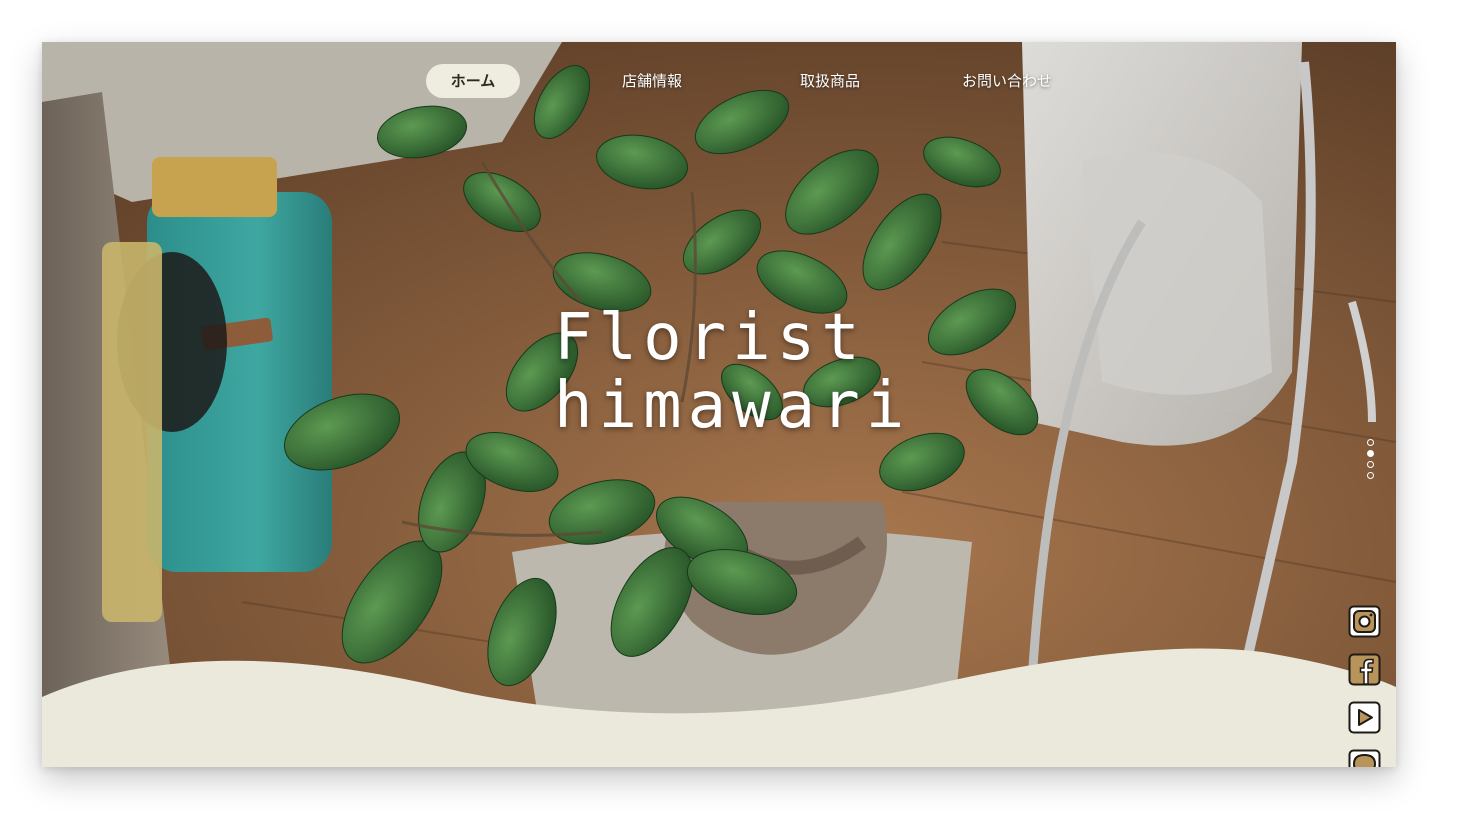 This screenshot has width=1461, height=831. What do you see at coordinates (830, 81) in the screenshot?
I see `nav-item-products: 取扱商品` at bounding box center [830, 81].